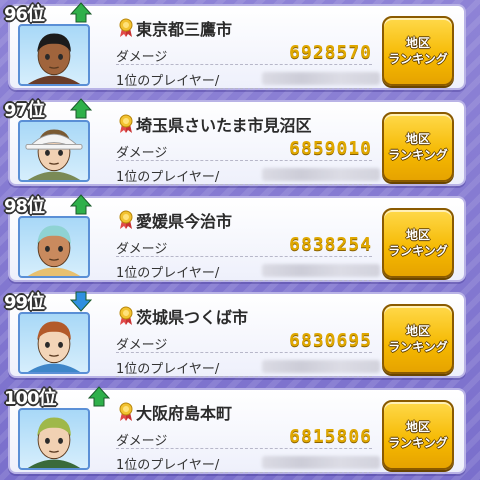 Image resolution: width=480 pixels, height=480 pixels. Describe the element at coordinates (330, 340) in the screenshot. I see `damage-value: 6830695` at that location.